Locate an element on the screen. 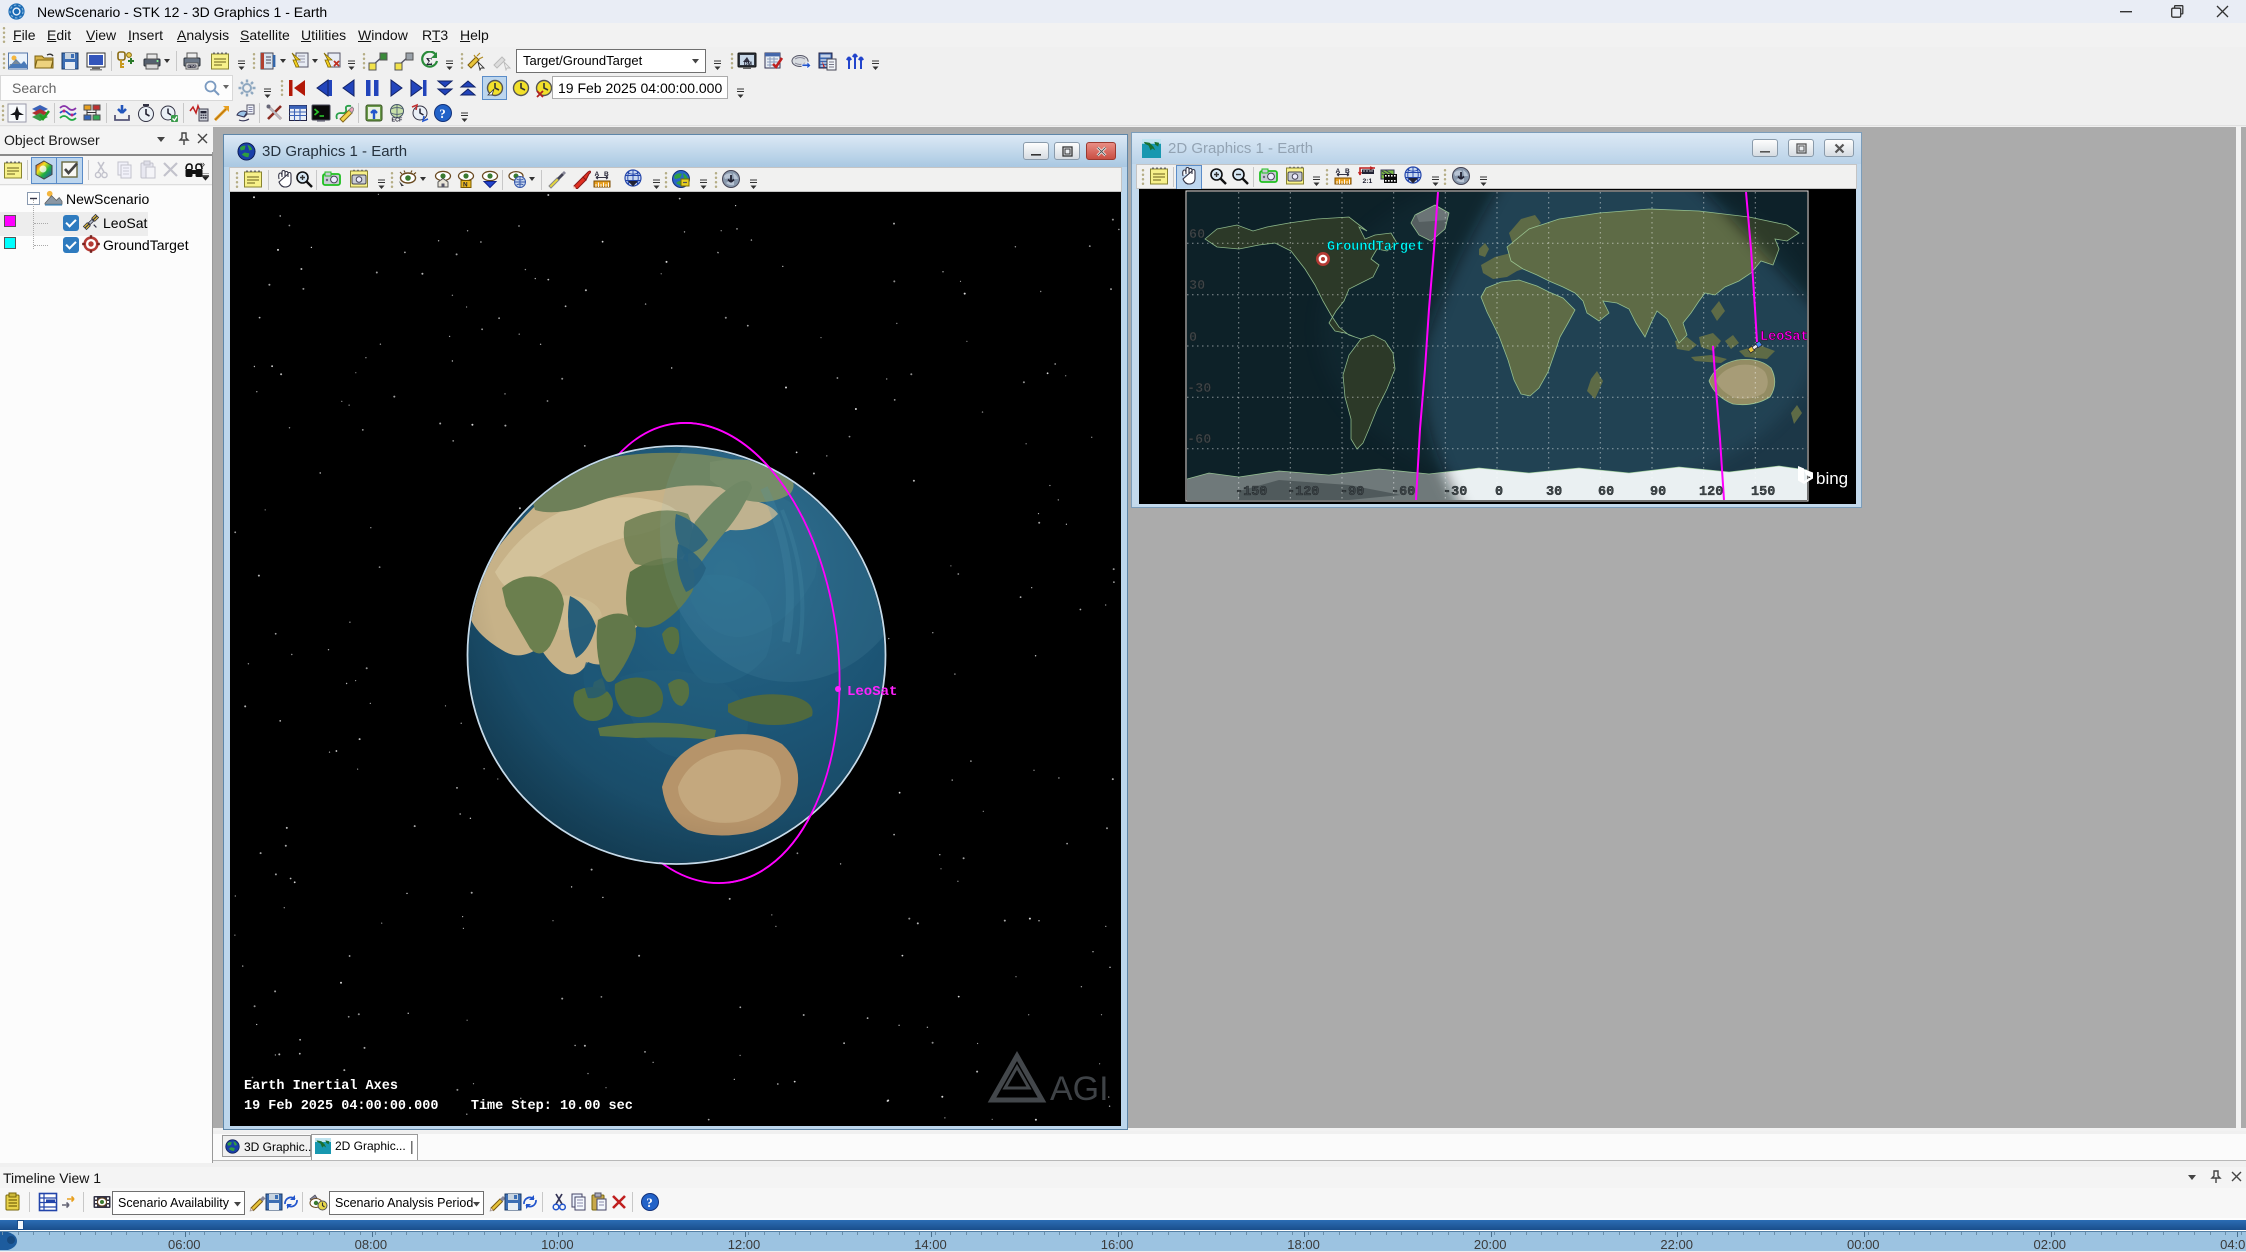 The width and height of the screenshot is (2246, 1252). svg-text: AGI is located at coordinates (1079, 1089).